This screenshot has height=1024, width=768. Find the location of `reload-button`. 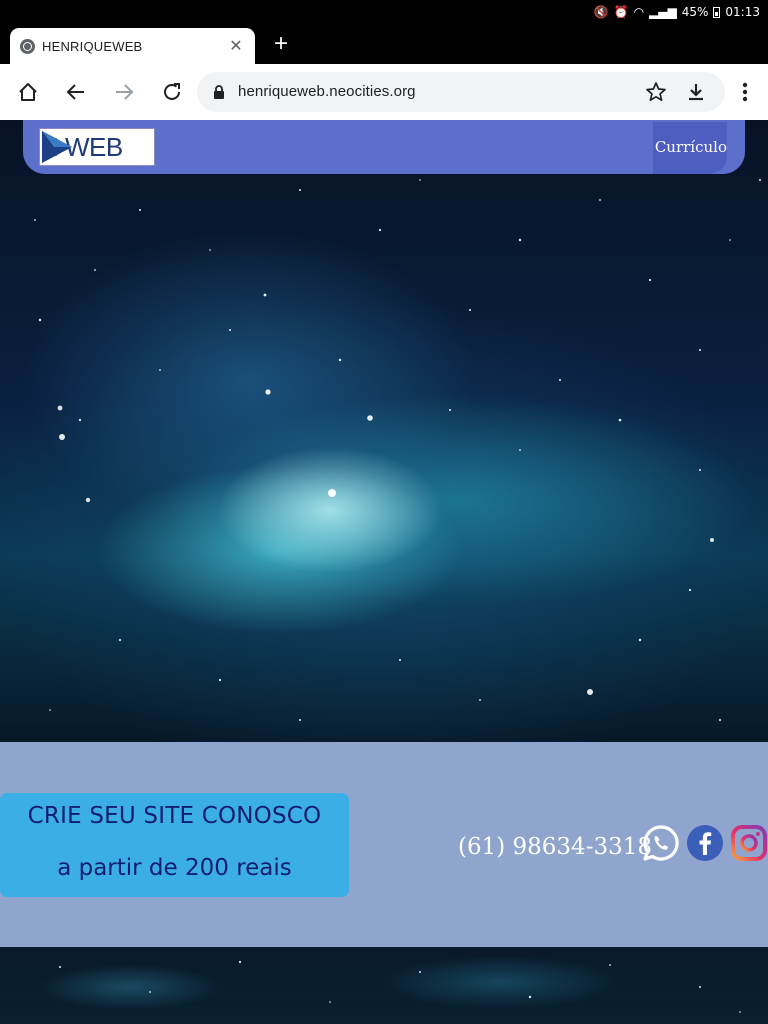

reload-button is located at coordinates (172, 92).